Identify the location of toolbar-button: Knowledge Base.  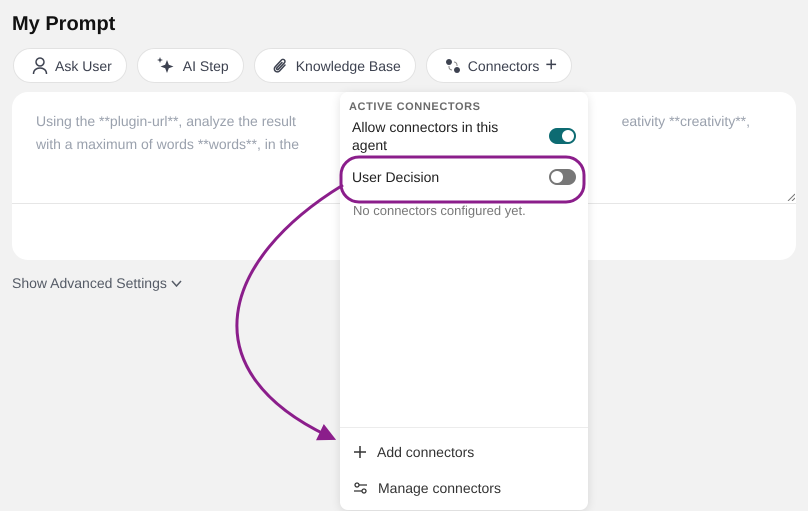
(335, 65).